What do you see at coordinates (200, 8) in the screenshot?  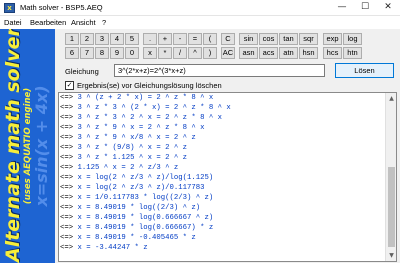 I see `title-bar: x Math solver - BSP5.AEQ — ☐ ✕` at bounding box center [200, 8].